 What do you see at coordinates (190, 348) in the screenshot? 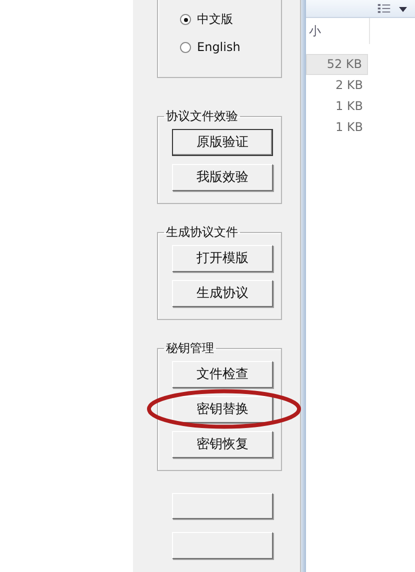
I see `group-title: 秘钥管理` at bounding box center [190, 348].